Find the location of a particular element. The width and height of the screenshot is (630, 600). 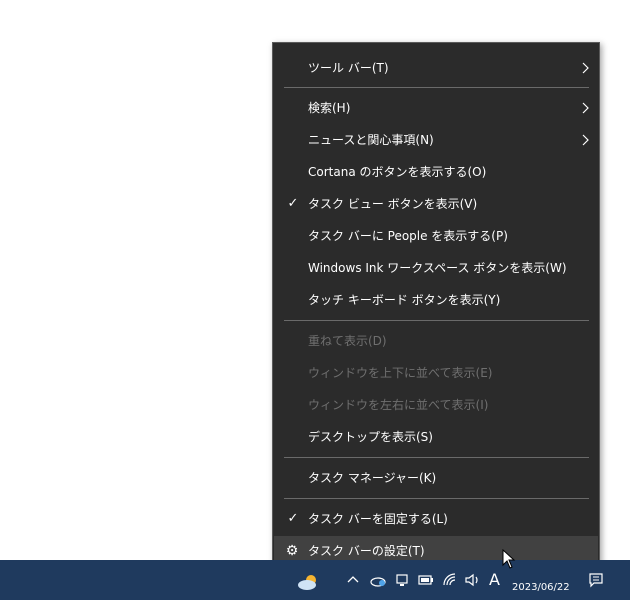

menu-item-windows-ink: Windows Ink ワークスペース ボタンを表示(W) is located at coordinates (436, 268).